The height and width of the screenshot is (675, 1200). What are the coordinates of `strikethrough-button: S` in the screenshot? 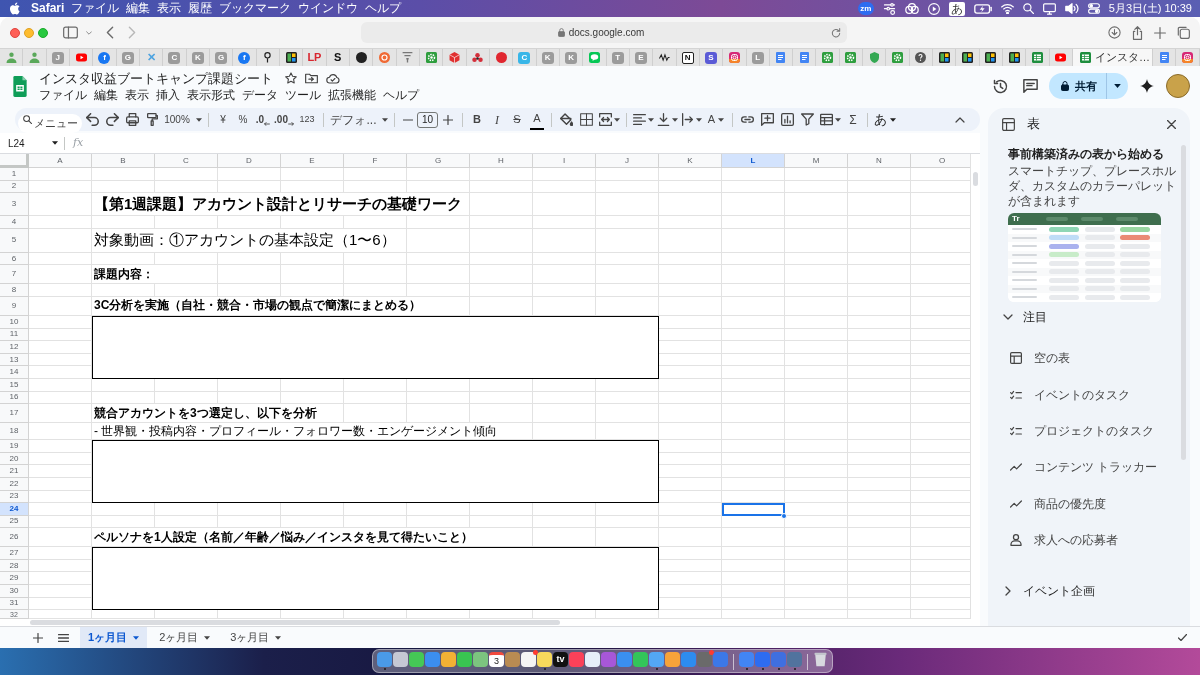 It's located at (517, 119).